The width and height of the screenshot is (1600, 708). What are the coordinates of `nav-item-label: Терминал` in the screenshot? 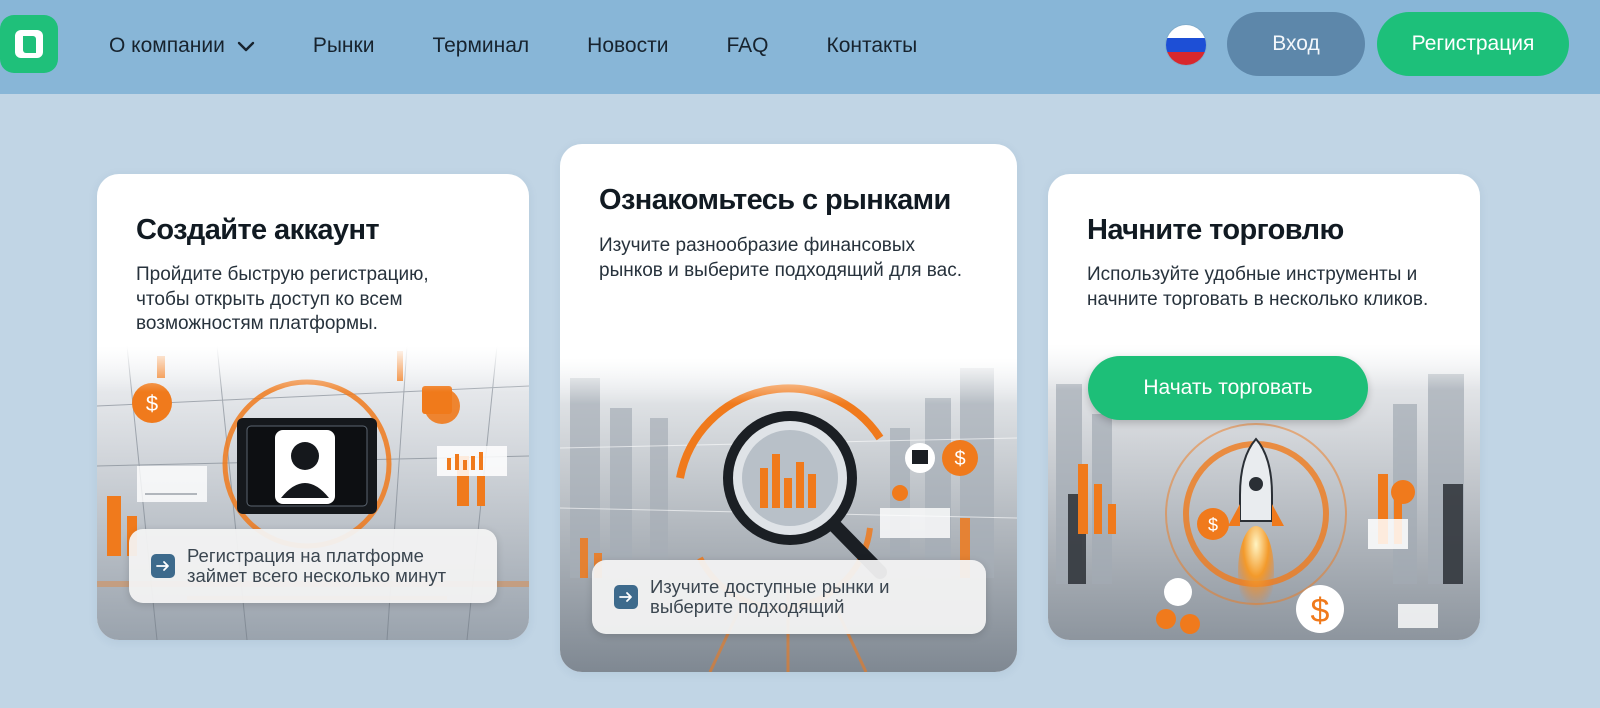 It's located at (481, 45).